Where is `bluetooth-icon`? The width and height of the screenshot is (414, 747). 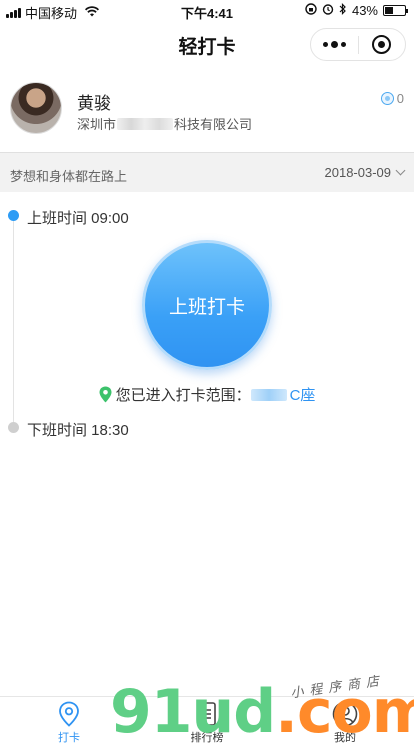 bluetooth-icon is located at coordinates (343, 10).